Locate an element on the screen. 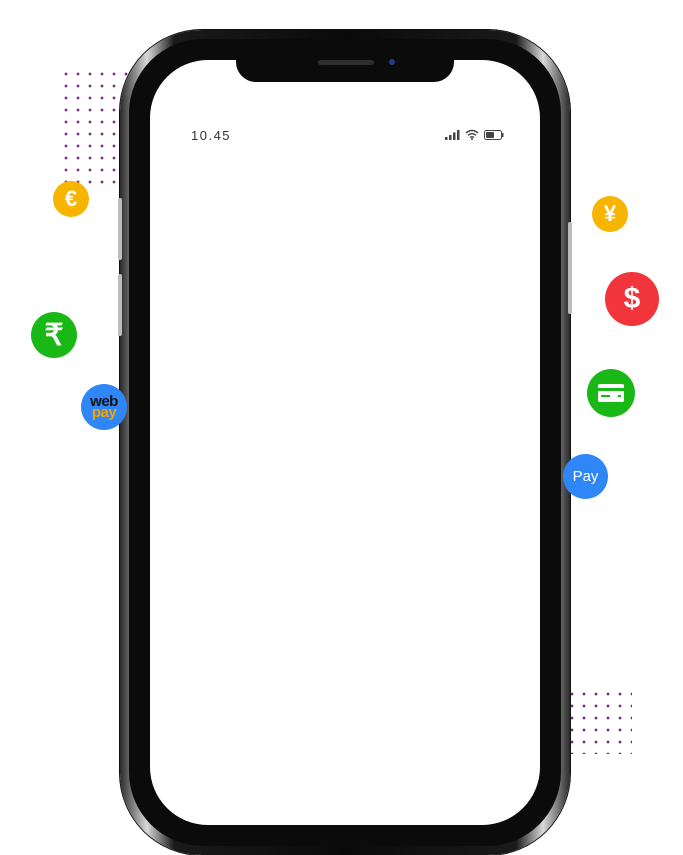  euro-icon: € is located at coordinates (71, 199).